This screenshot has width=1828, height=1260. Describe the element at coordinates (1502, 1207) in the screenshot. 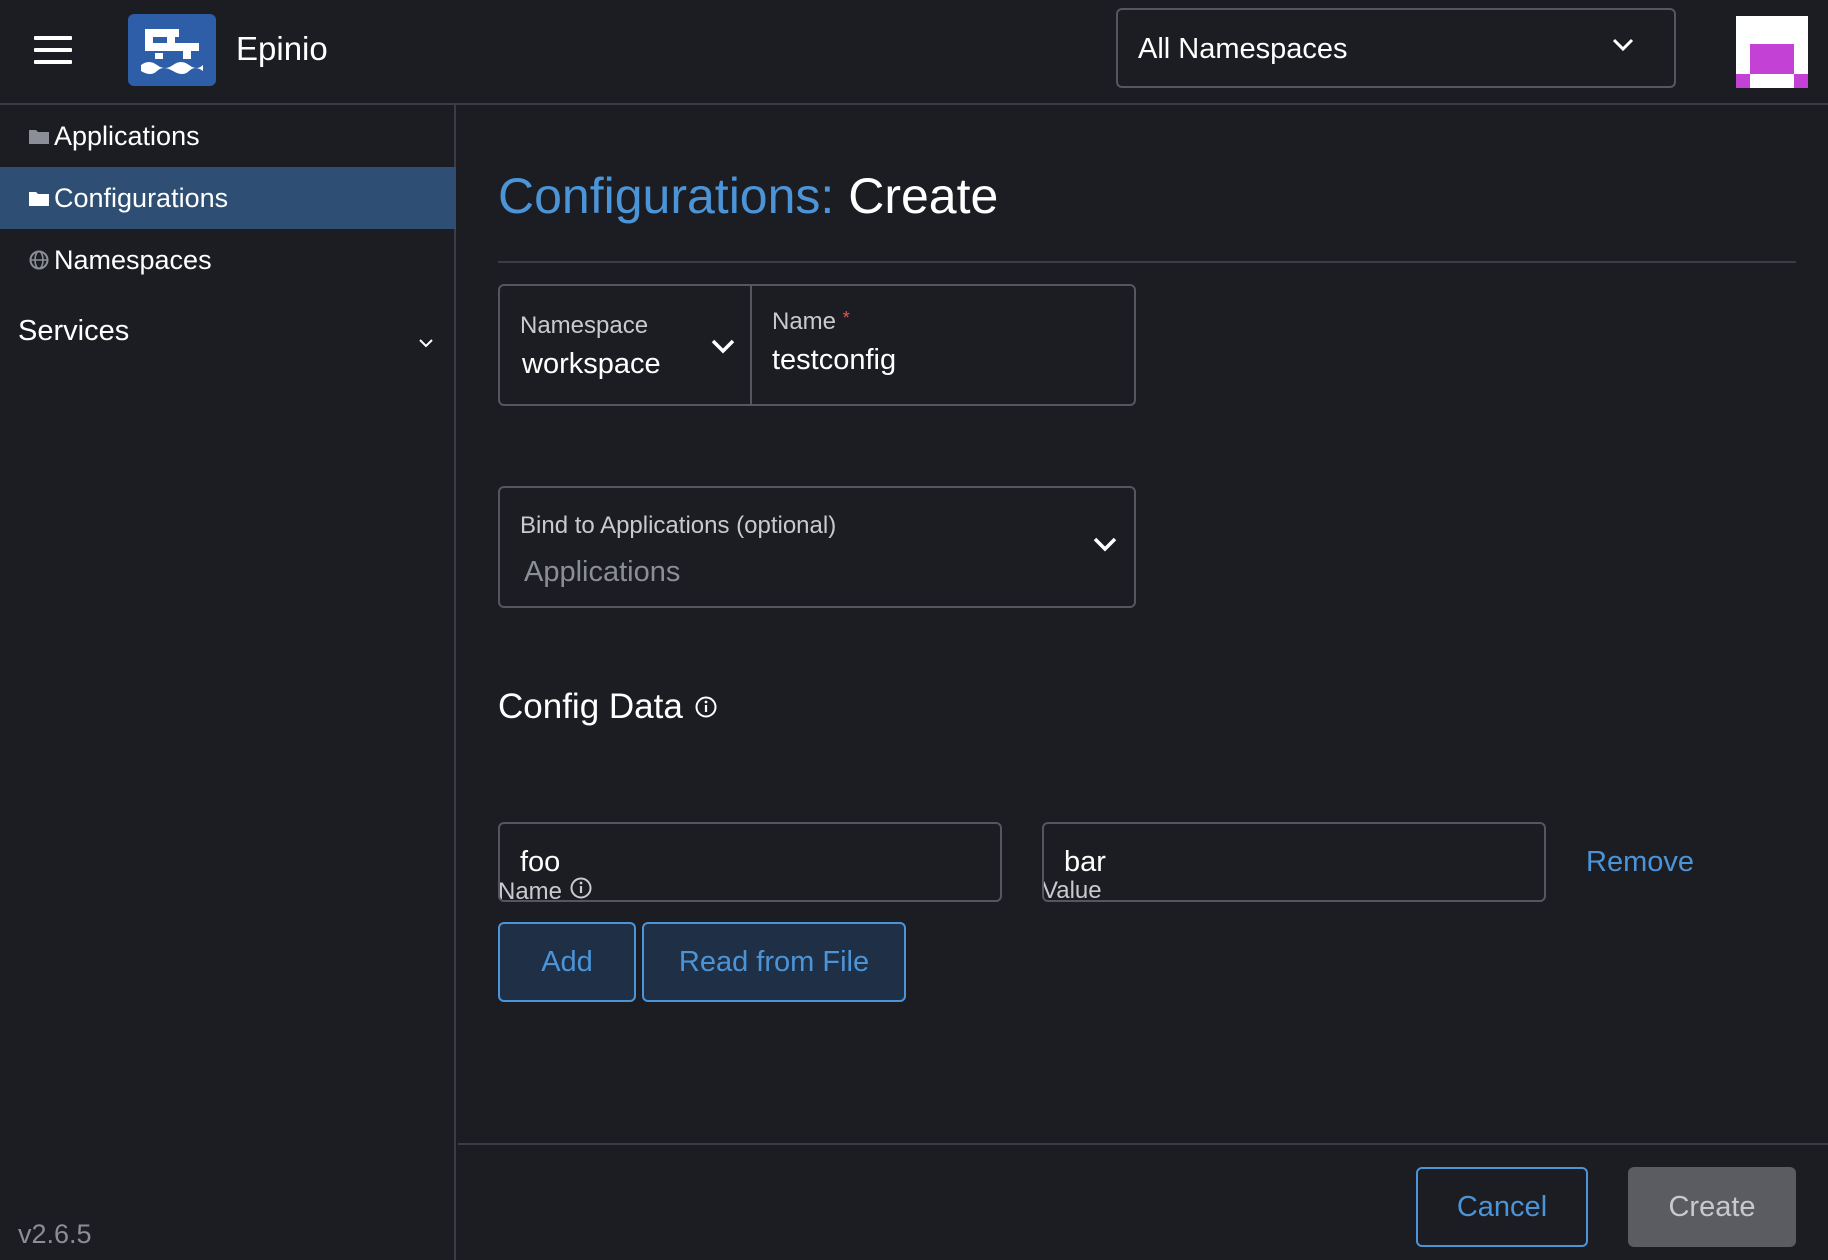

I see `cancel-button: Cancel` at that location.